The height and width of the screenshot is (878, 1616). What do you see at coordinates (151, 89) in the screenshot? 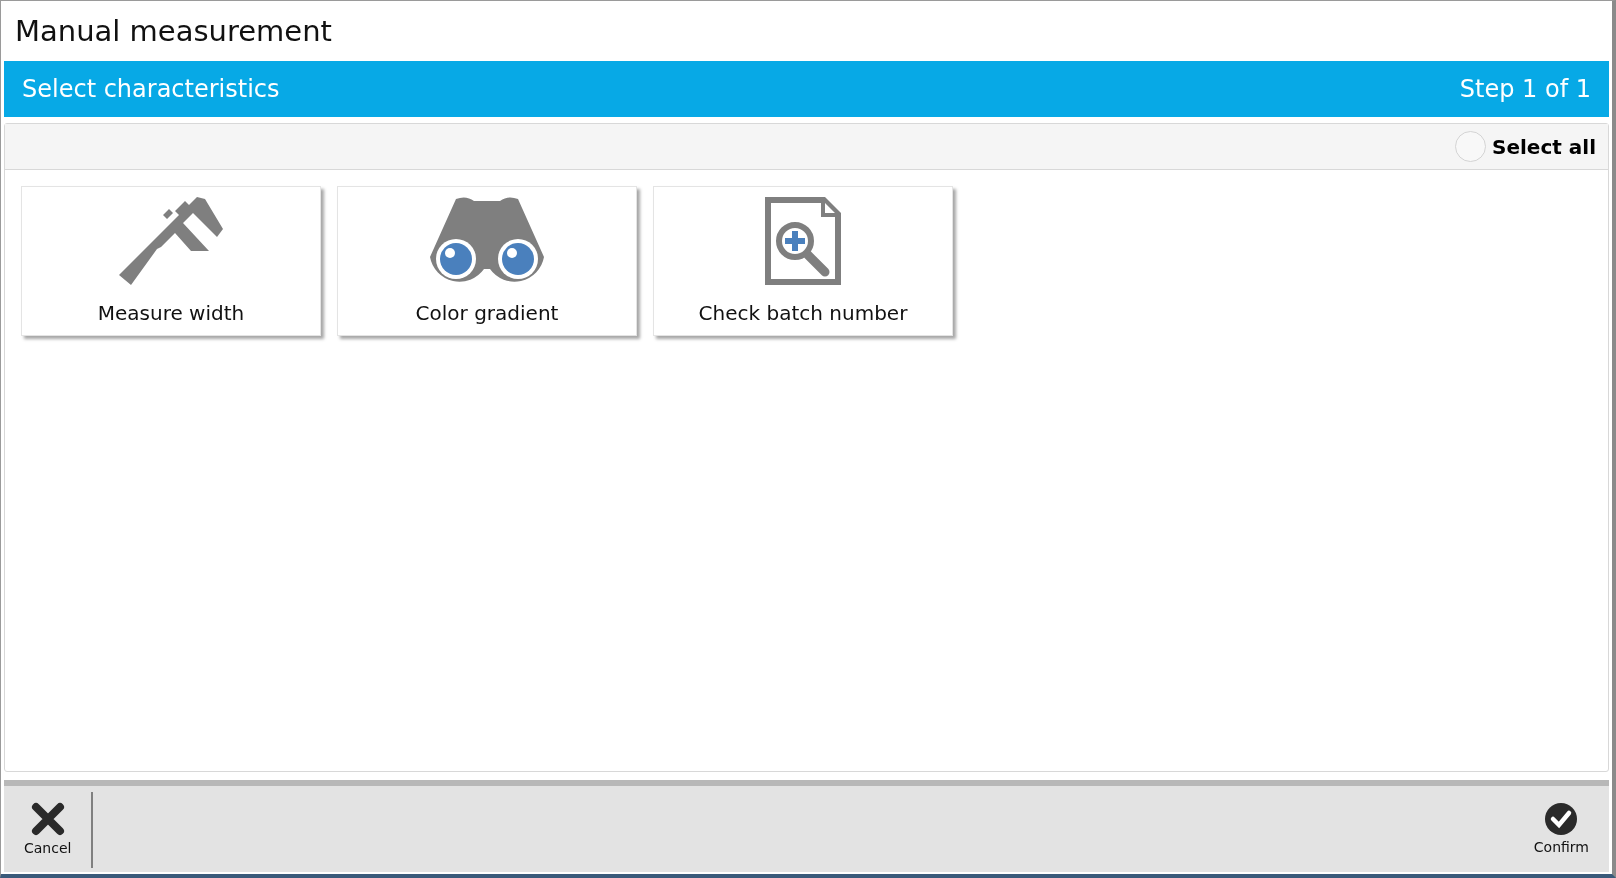
I see `header-title: Select characteristics` at bounding box center [151, 89].